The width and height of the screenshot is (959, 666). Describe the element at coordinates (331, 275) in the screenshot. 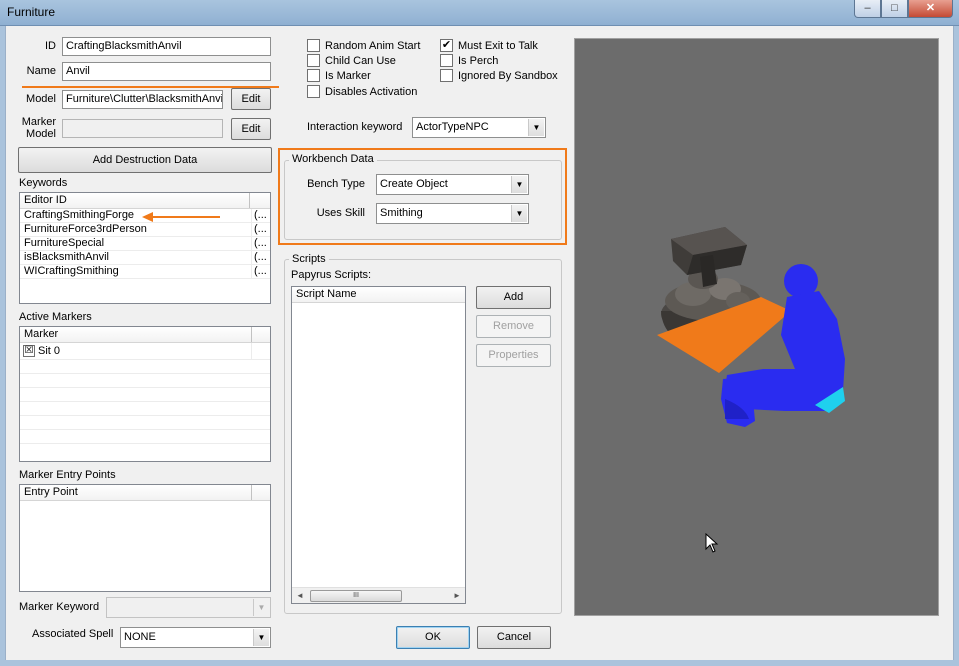

I see `papyrus-scripts-label: Papyrus Scripts:` at that location.